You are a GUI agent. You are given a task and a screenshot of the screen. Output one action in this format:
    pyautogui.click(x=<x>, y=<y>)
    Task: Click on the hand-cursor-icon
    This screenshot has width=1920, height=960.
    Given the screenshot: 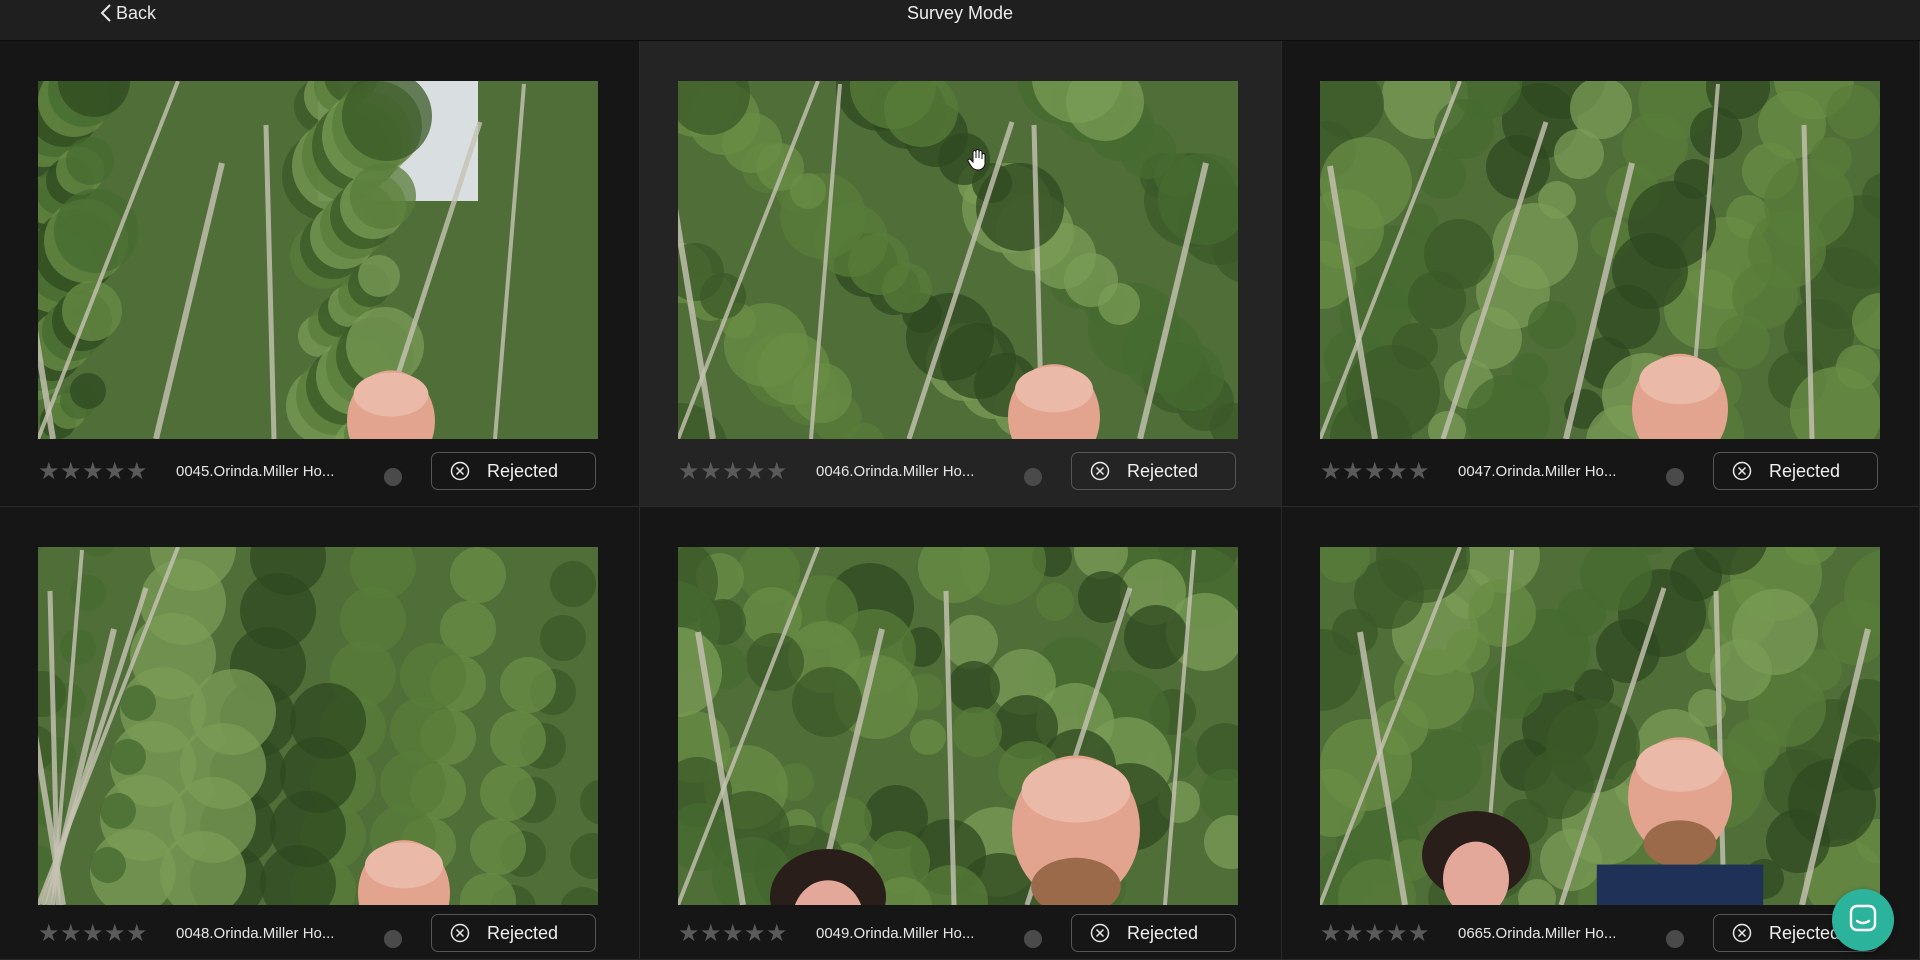 What is the action you would take?
    pyautogui.click(x=977, y=162)
    